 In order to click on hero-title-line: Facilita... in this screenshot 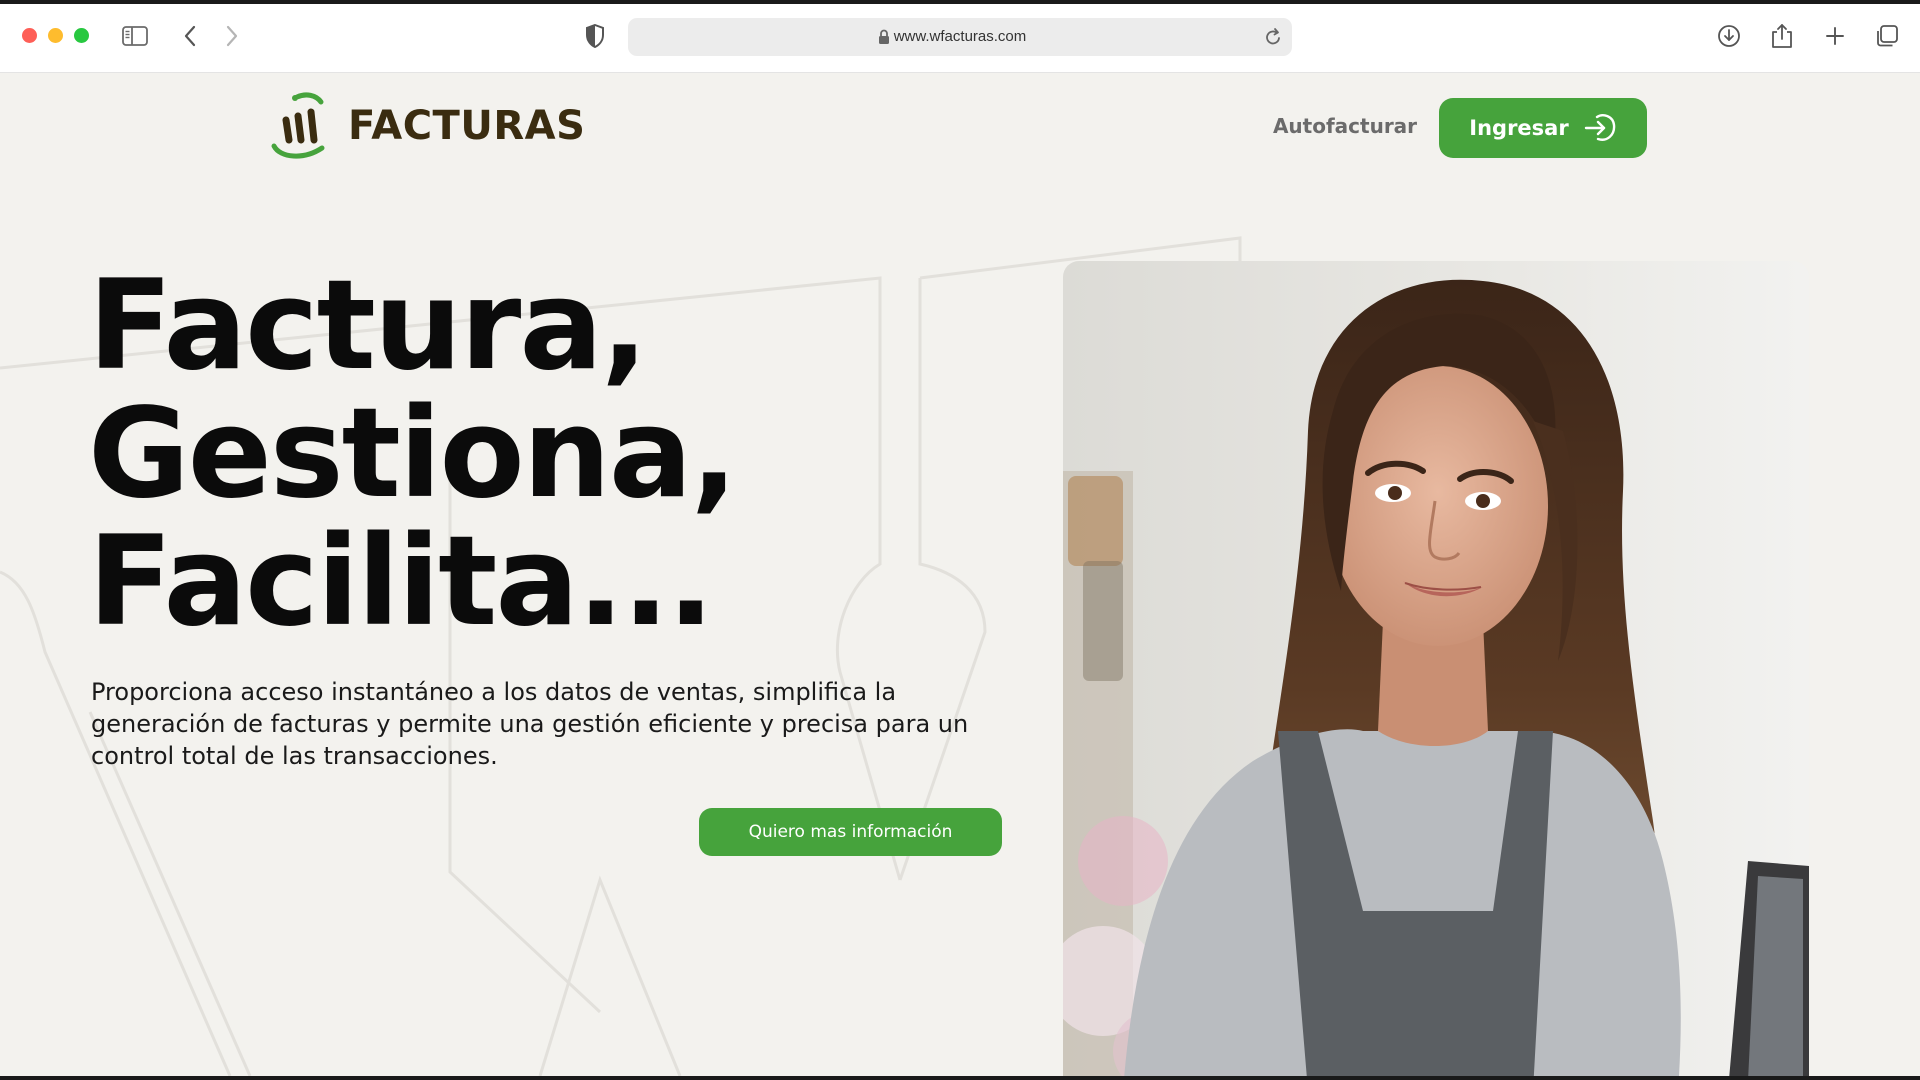, I will do `click(401, 582)`.